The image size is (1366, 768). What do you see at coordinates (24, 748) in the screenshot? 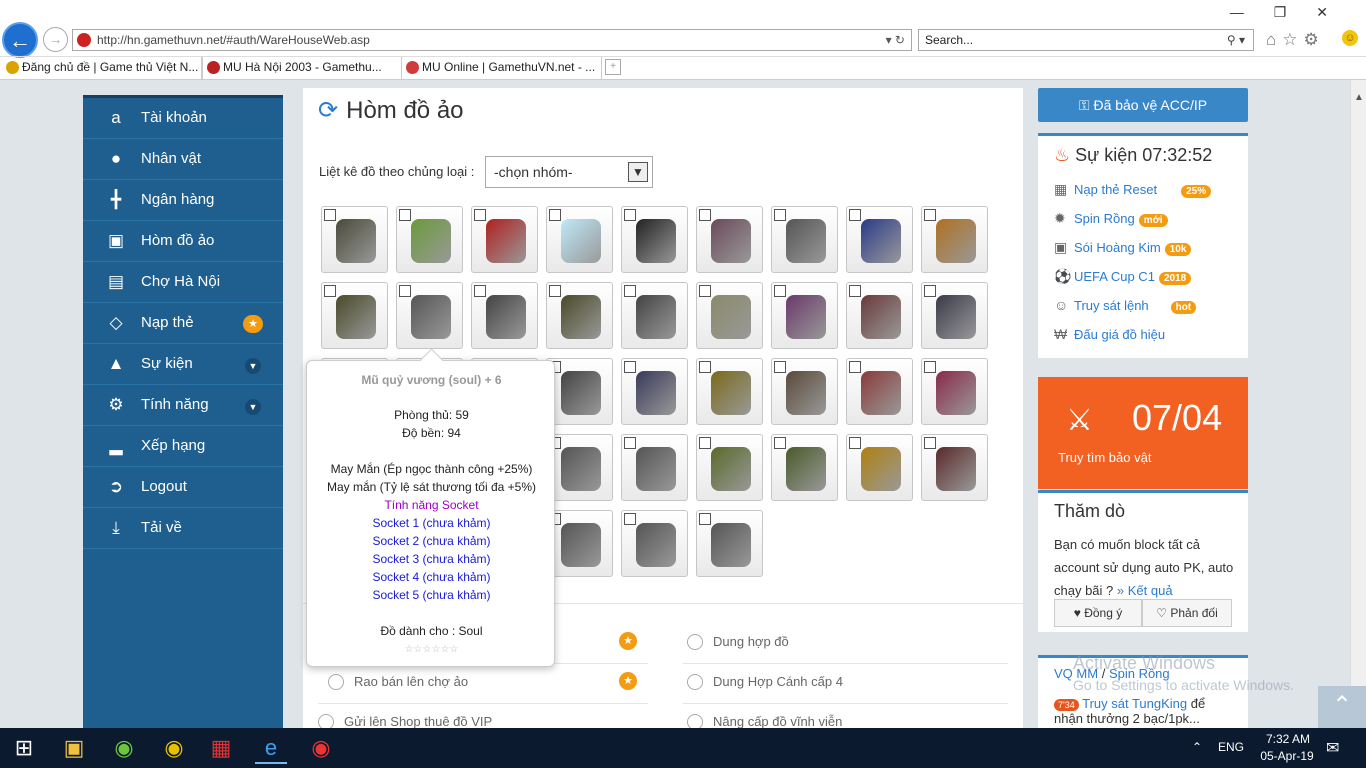
I see `windows-start-icon: ⊞` at bounding box center [24, 748].